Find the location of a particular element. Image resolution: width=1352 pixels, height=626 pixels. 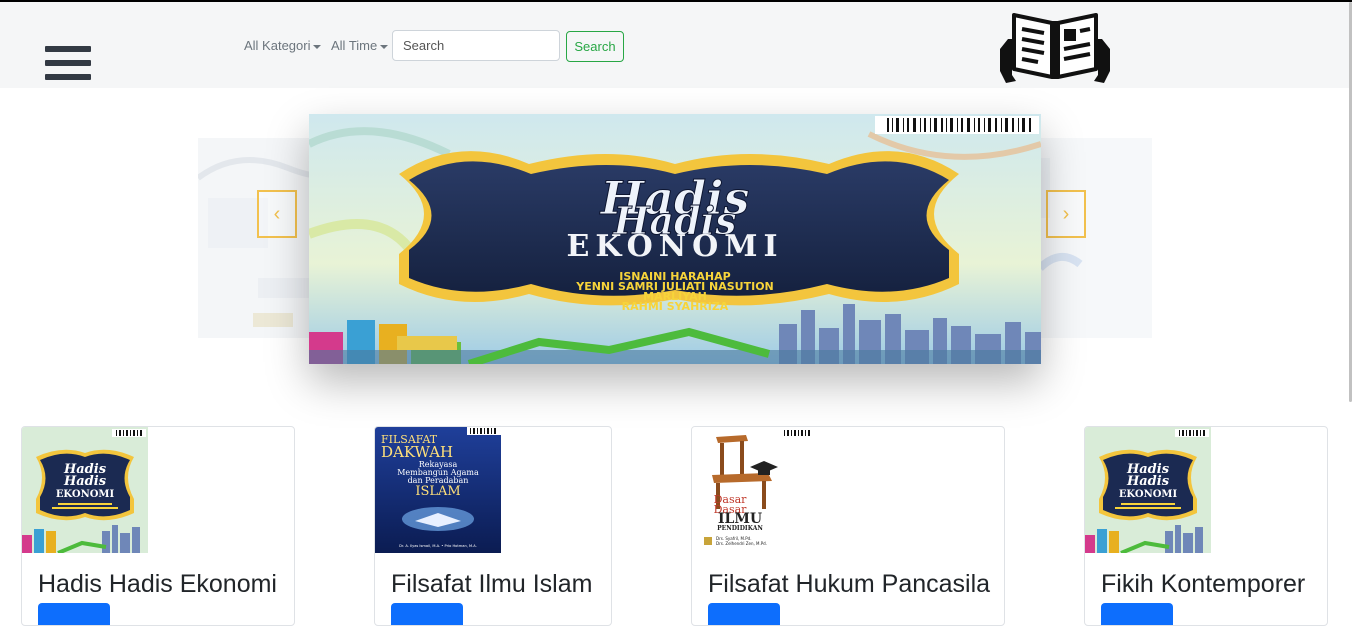

navbar: All Kategori All Time Search is located at coordinates (676, 45).